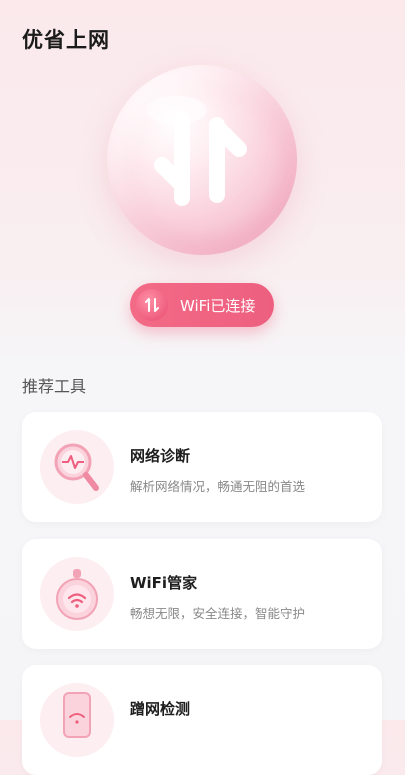 The width and height of the screenshot is (405, 775). I want to click on tool-name: 网络诊断, so click(160, 456).